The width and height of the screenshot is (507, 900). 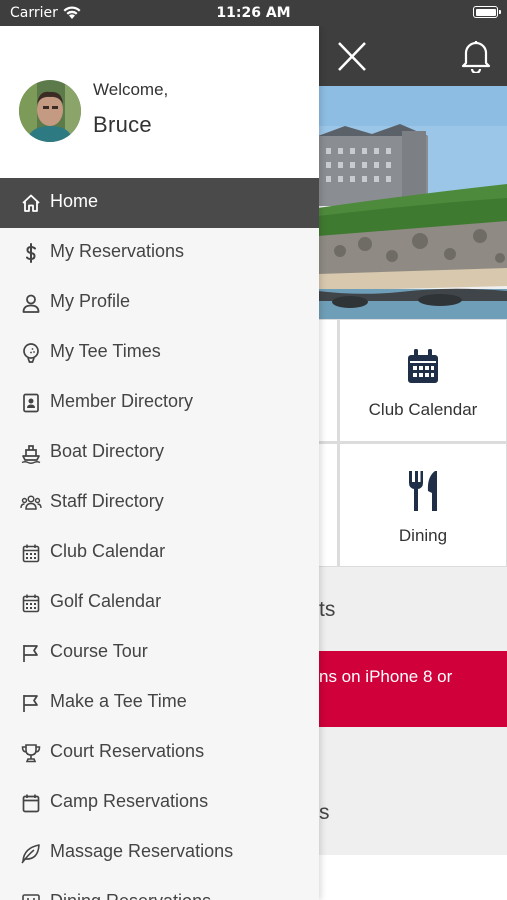 What do you see at coordinates (31, 803) in the screenshot?
I see `calendar-blank-icon` at bounding box center [31, 803].